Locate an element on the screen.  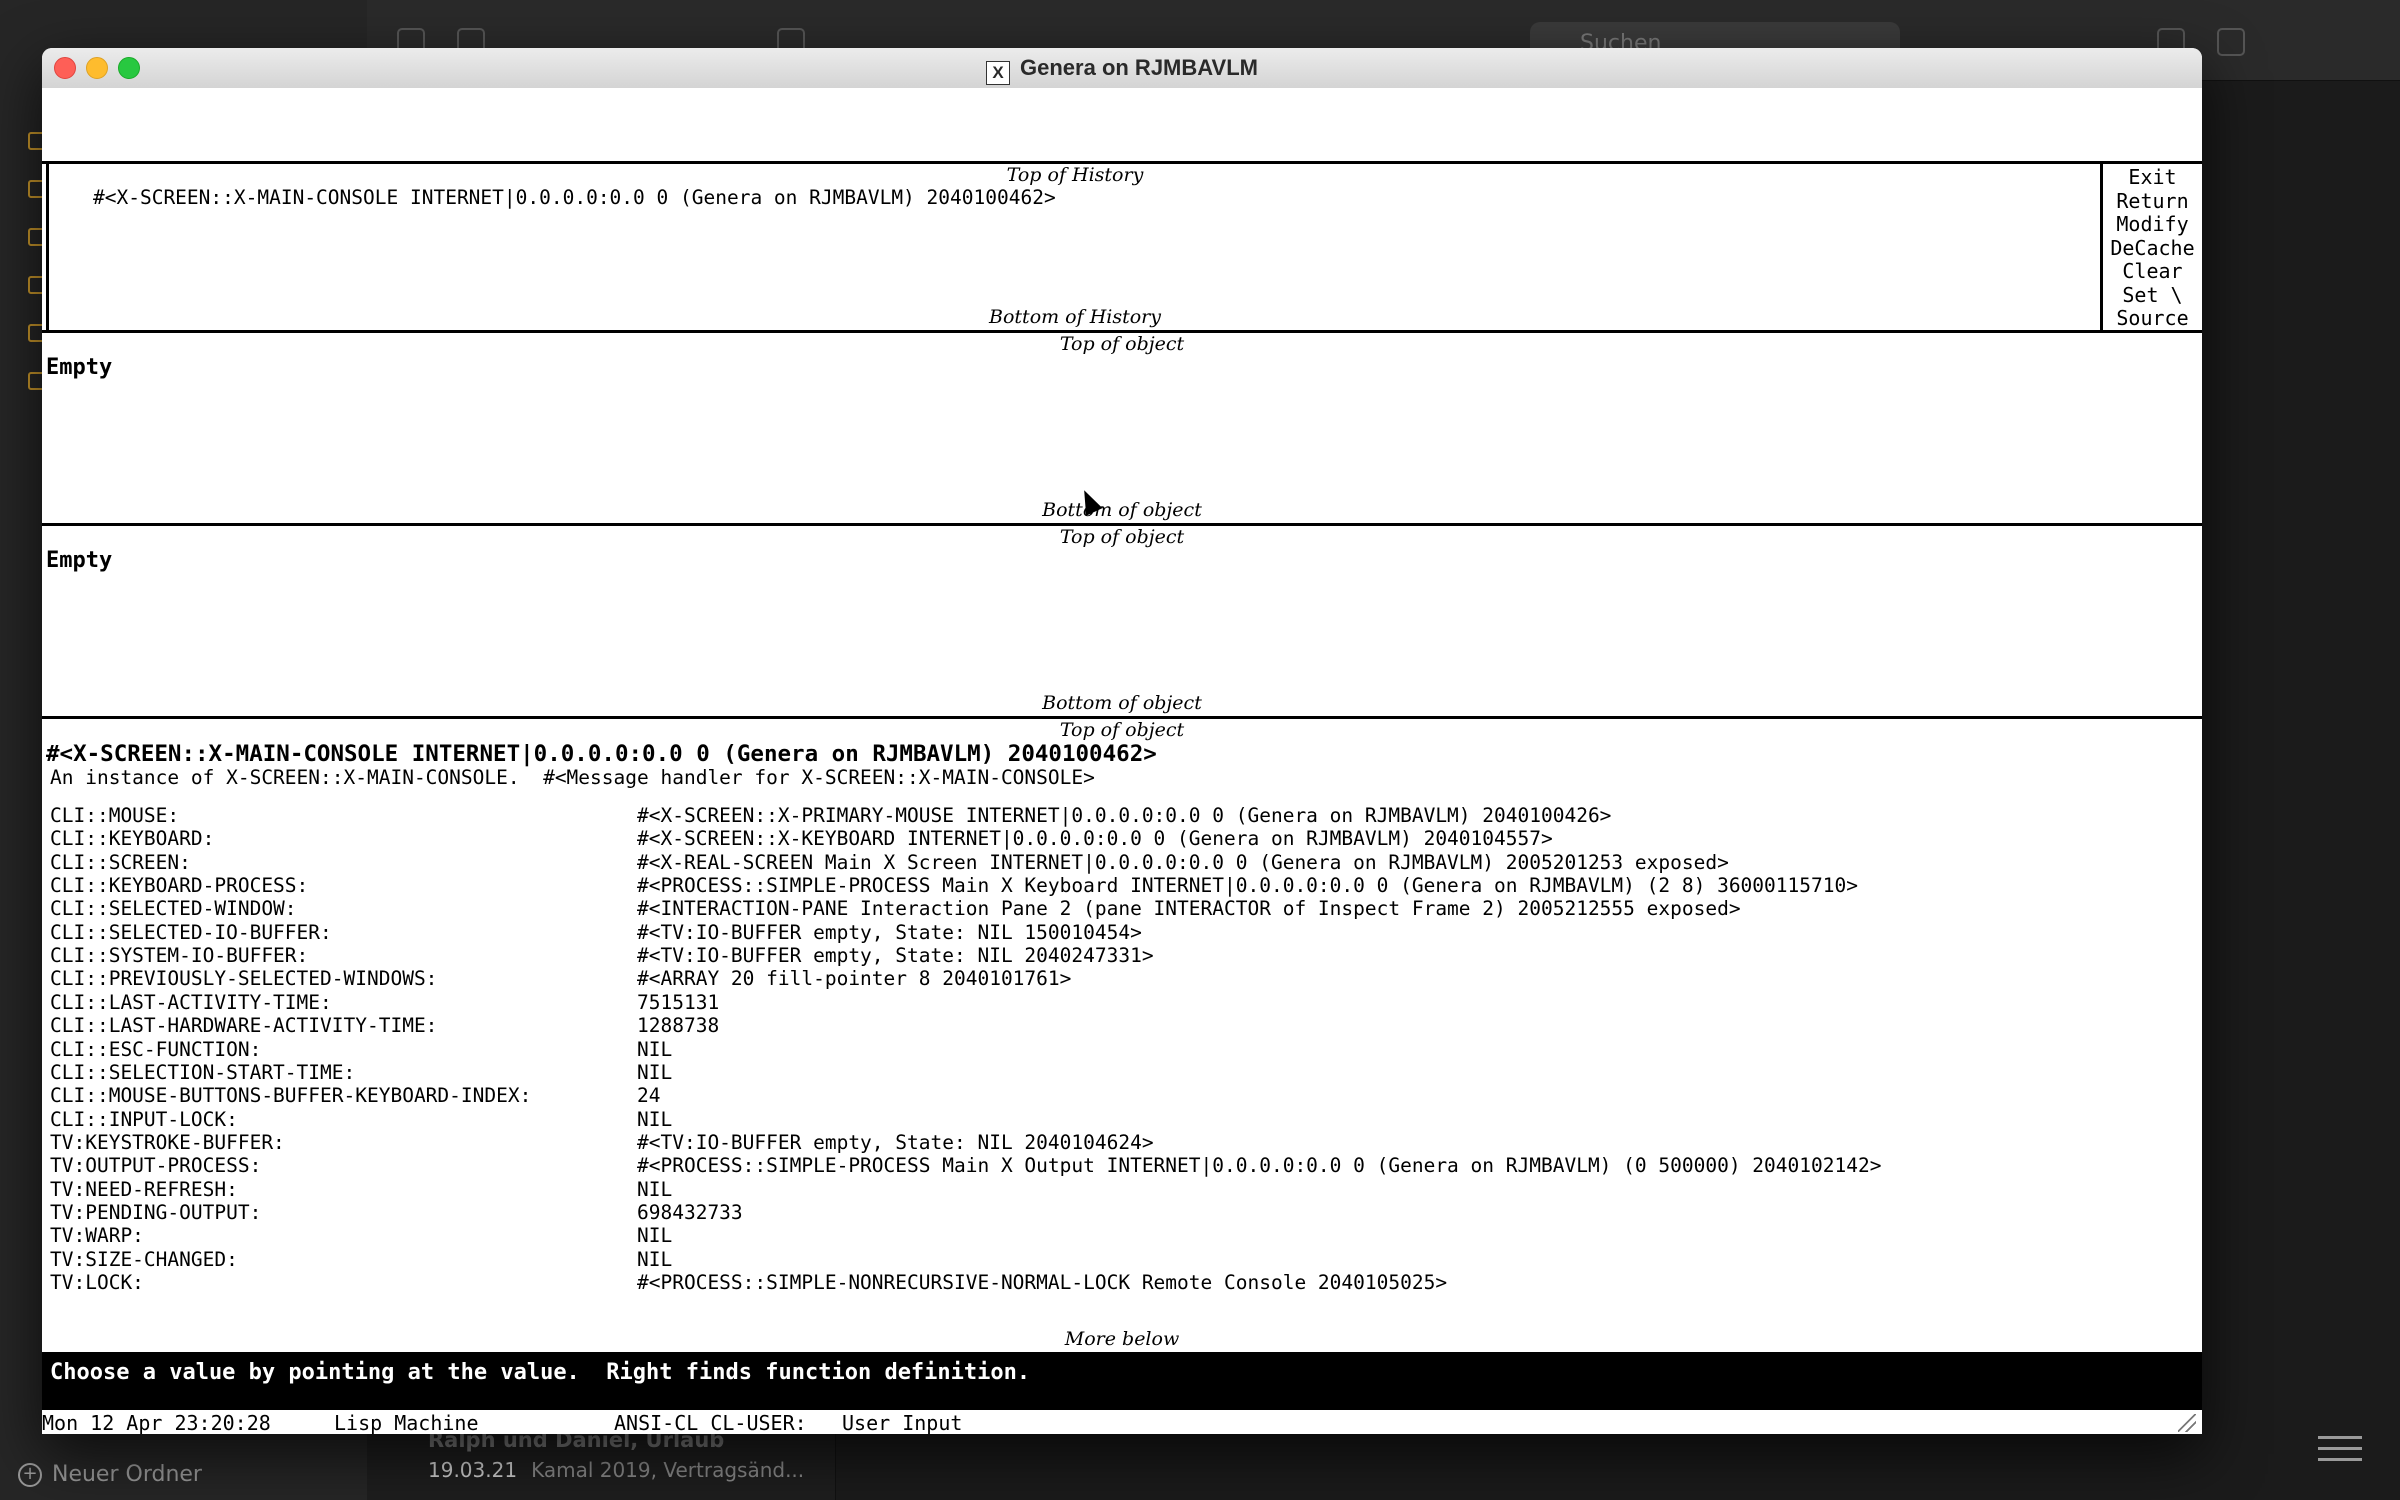
command-clear: Clear is located at coordinates (2152, 271).